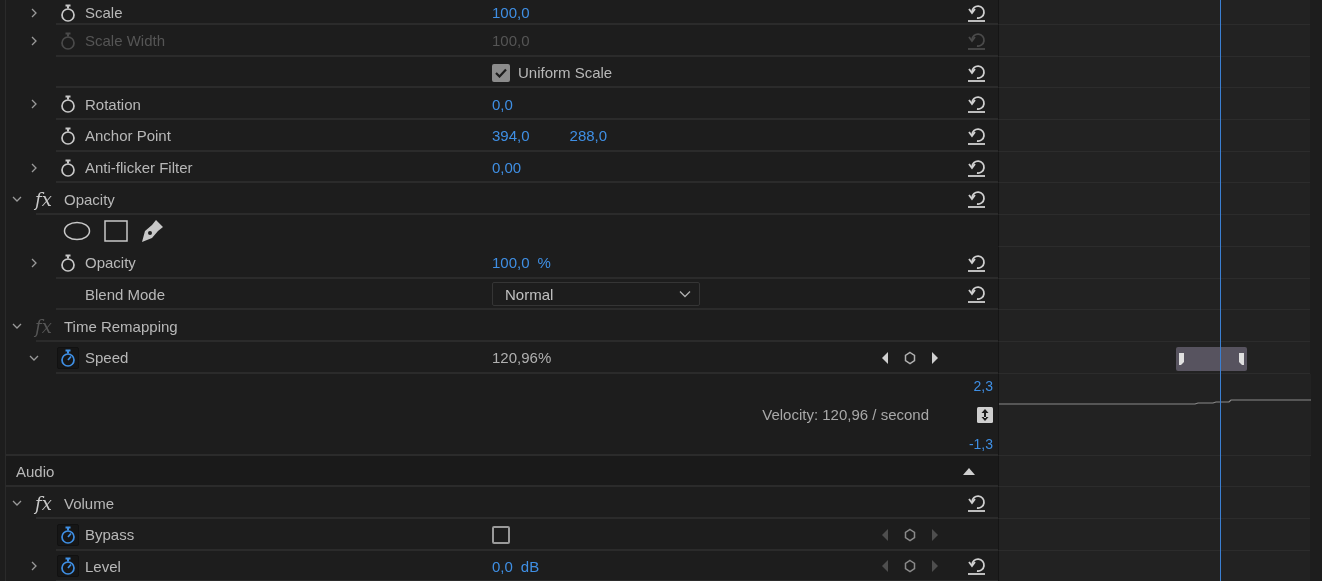 This screenshot has height=581, width=1322. What do you see at coordinates (885, 357) in the screenshot?
I see `previous-keyframe-icon` at bounding box center [885, 357].